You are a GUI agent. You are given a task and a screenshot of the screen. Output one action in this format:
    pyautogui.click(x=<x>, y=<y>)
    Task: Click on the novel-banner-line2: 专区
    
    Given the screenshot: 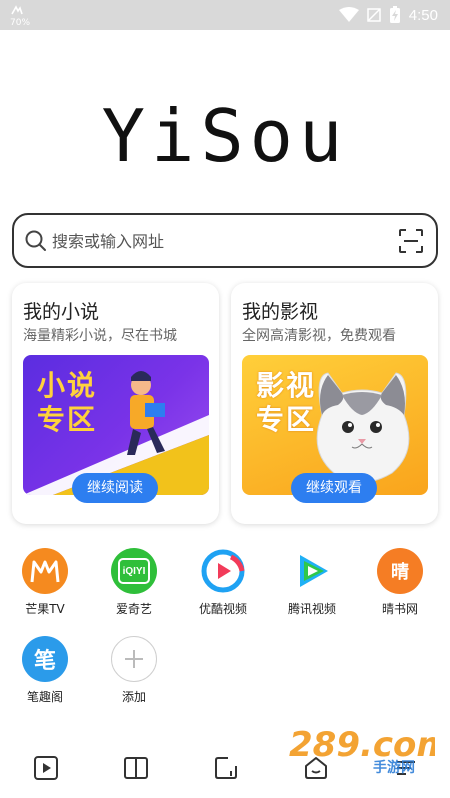 What is the action you would take?
    pyautogui.click(x=67, y=419)
    